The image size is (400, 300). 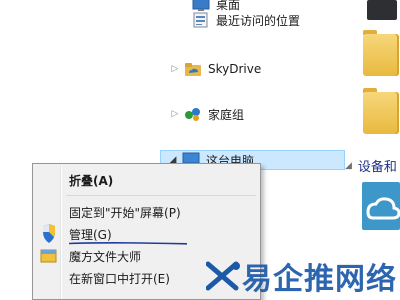 What do you see at coordinates (201, 20) in the screenshot?
I see `recent-places-icon` at bounding box center [201, 20].